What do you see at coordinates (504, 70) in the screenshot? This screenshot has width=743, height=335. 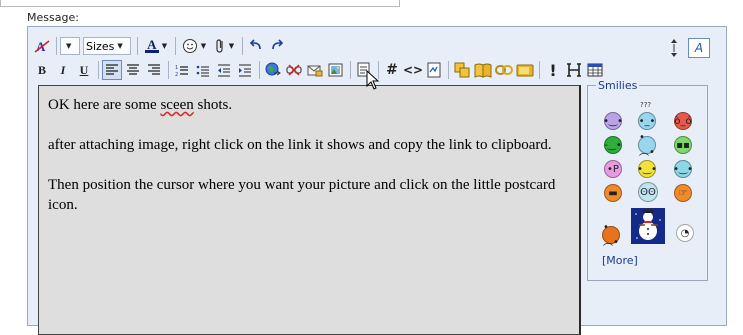 I see `link-chain-button` at bounding box center [504, 70].